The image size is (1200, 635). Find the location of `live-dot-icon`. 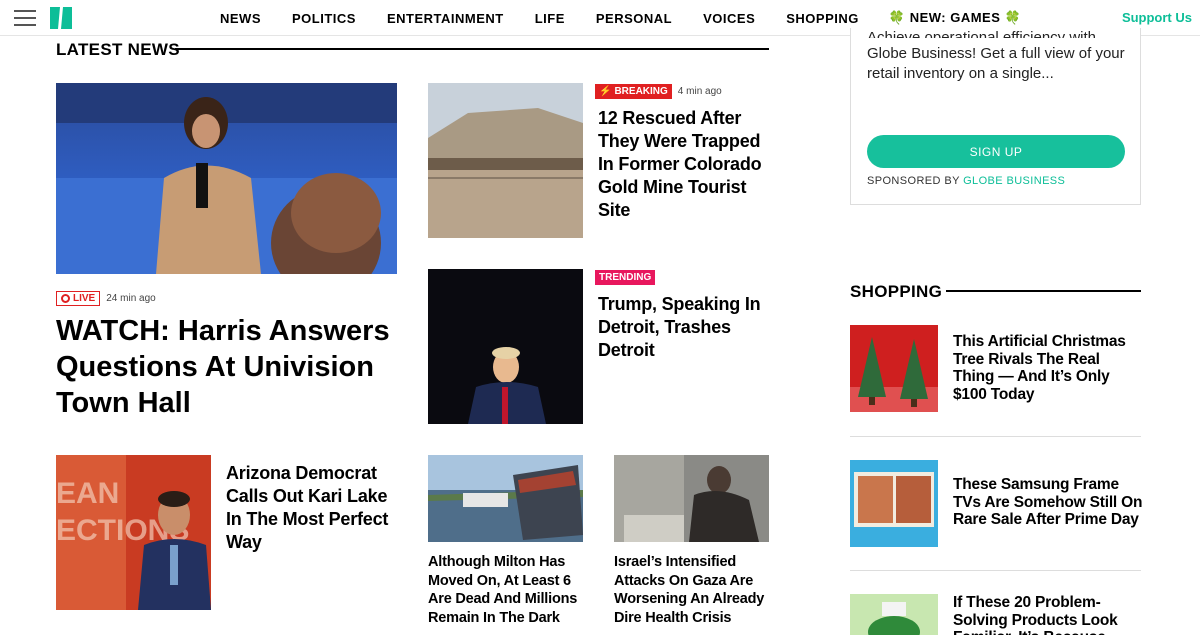

live-dot-icon is located at coordinates (65, 298).